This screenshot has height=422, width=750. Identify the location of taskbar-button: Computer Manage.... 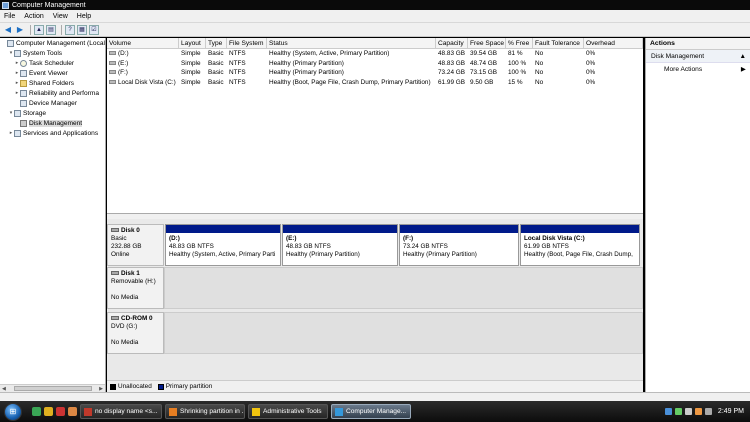
(371, 411).